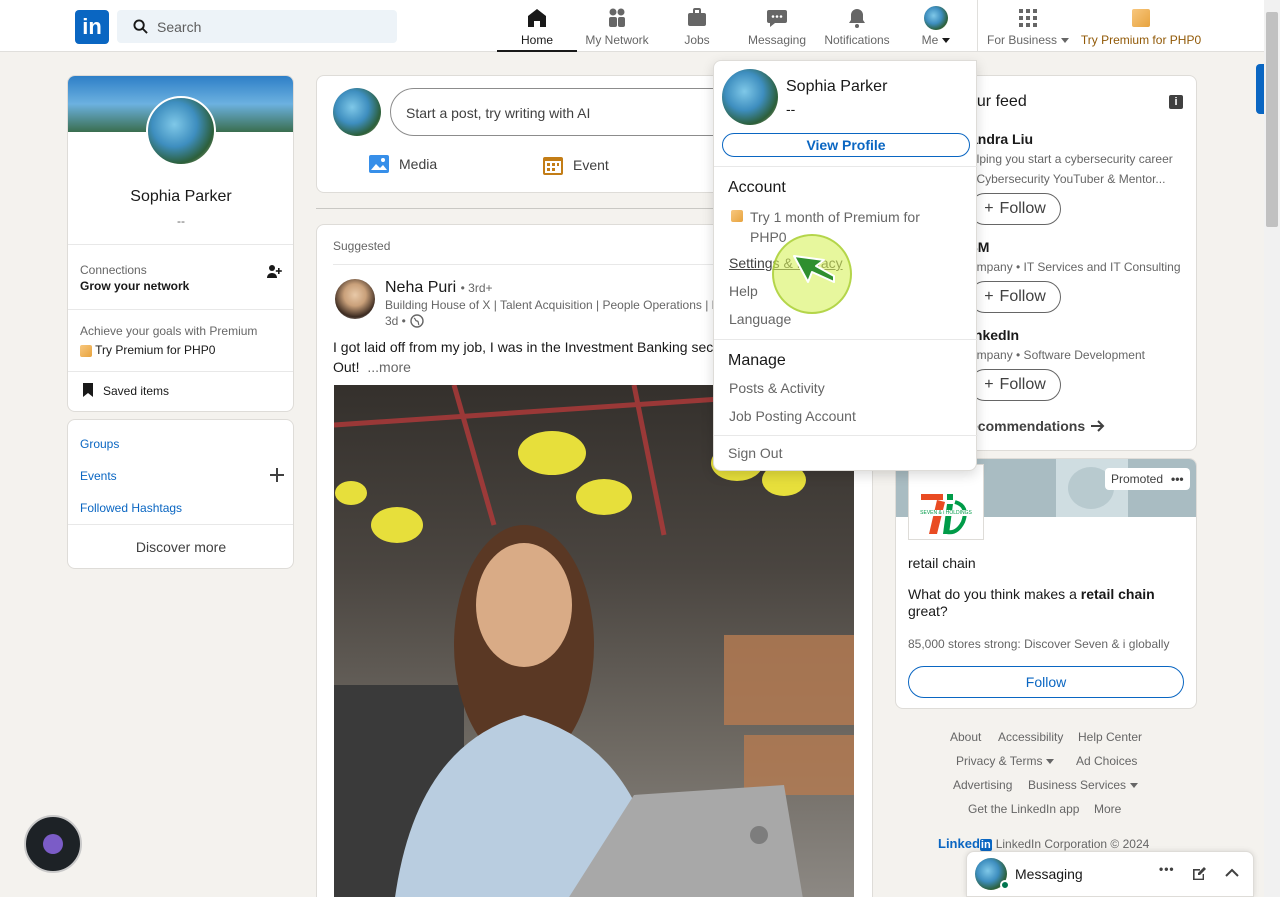 This screenshot has width=1280, height=897. I want to click on connections-sub: Grow your network, so click(134, 286).